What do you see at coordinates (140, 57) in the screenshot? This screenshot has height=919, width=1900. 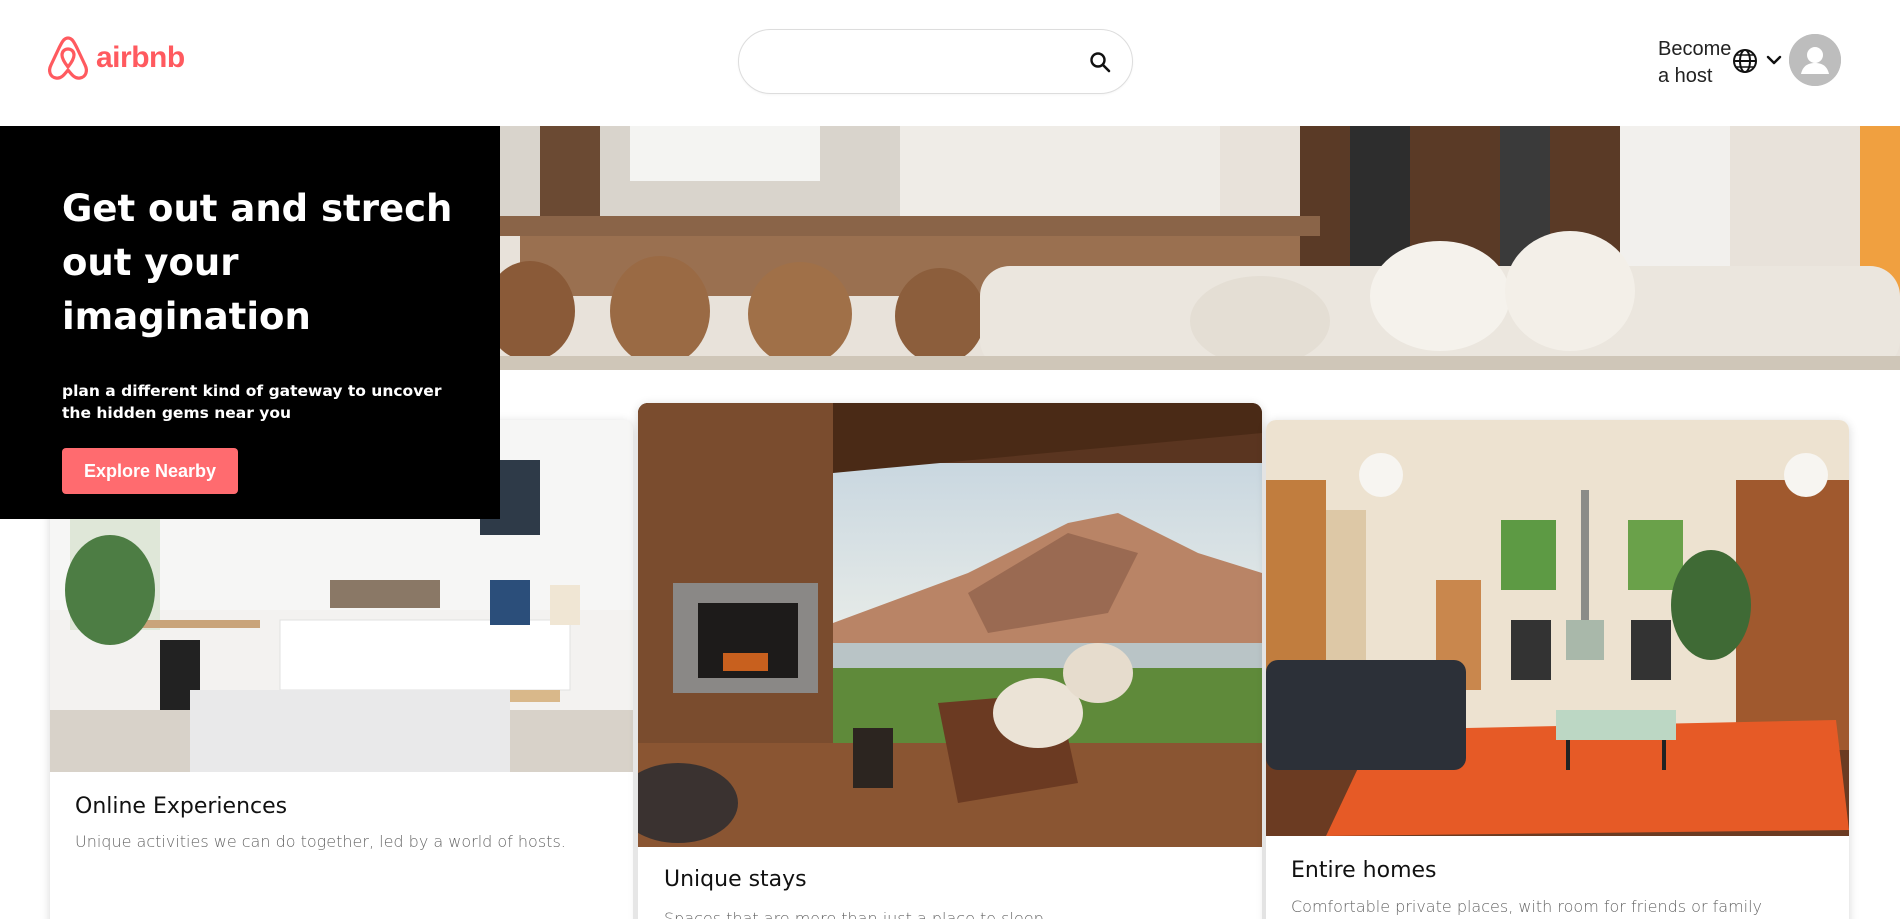 I see `logo-wordmark: airbnb` at bounding box center [140, 57].